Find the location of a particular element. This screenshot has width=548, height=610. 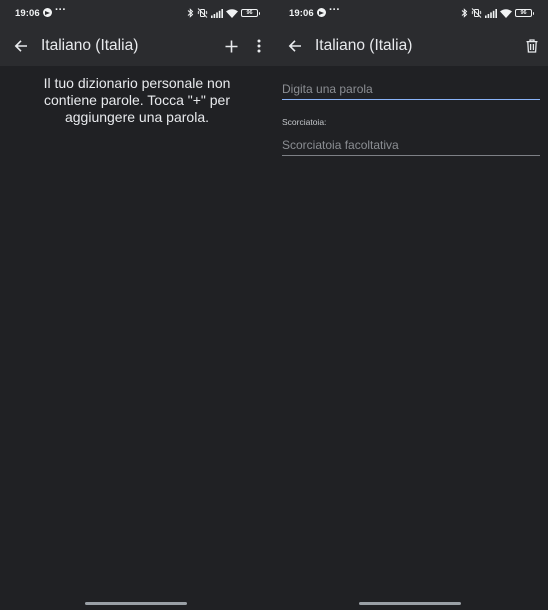

add-word-button is located at coordinates (231, 46).